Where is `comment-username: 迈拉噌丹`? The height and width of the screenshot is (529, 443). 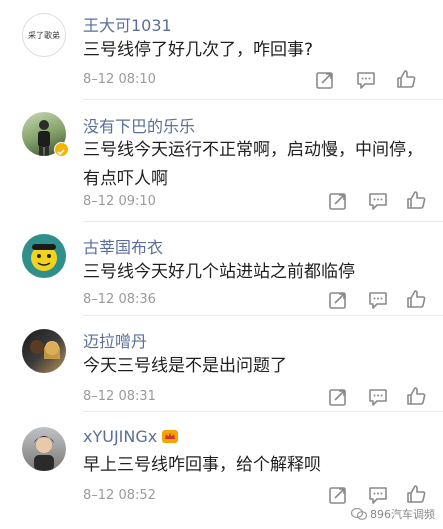
comment-username: 迈拉噌丹 is located at coordinates (115, 340).